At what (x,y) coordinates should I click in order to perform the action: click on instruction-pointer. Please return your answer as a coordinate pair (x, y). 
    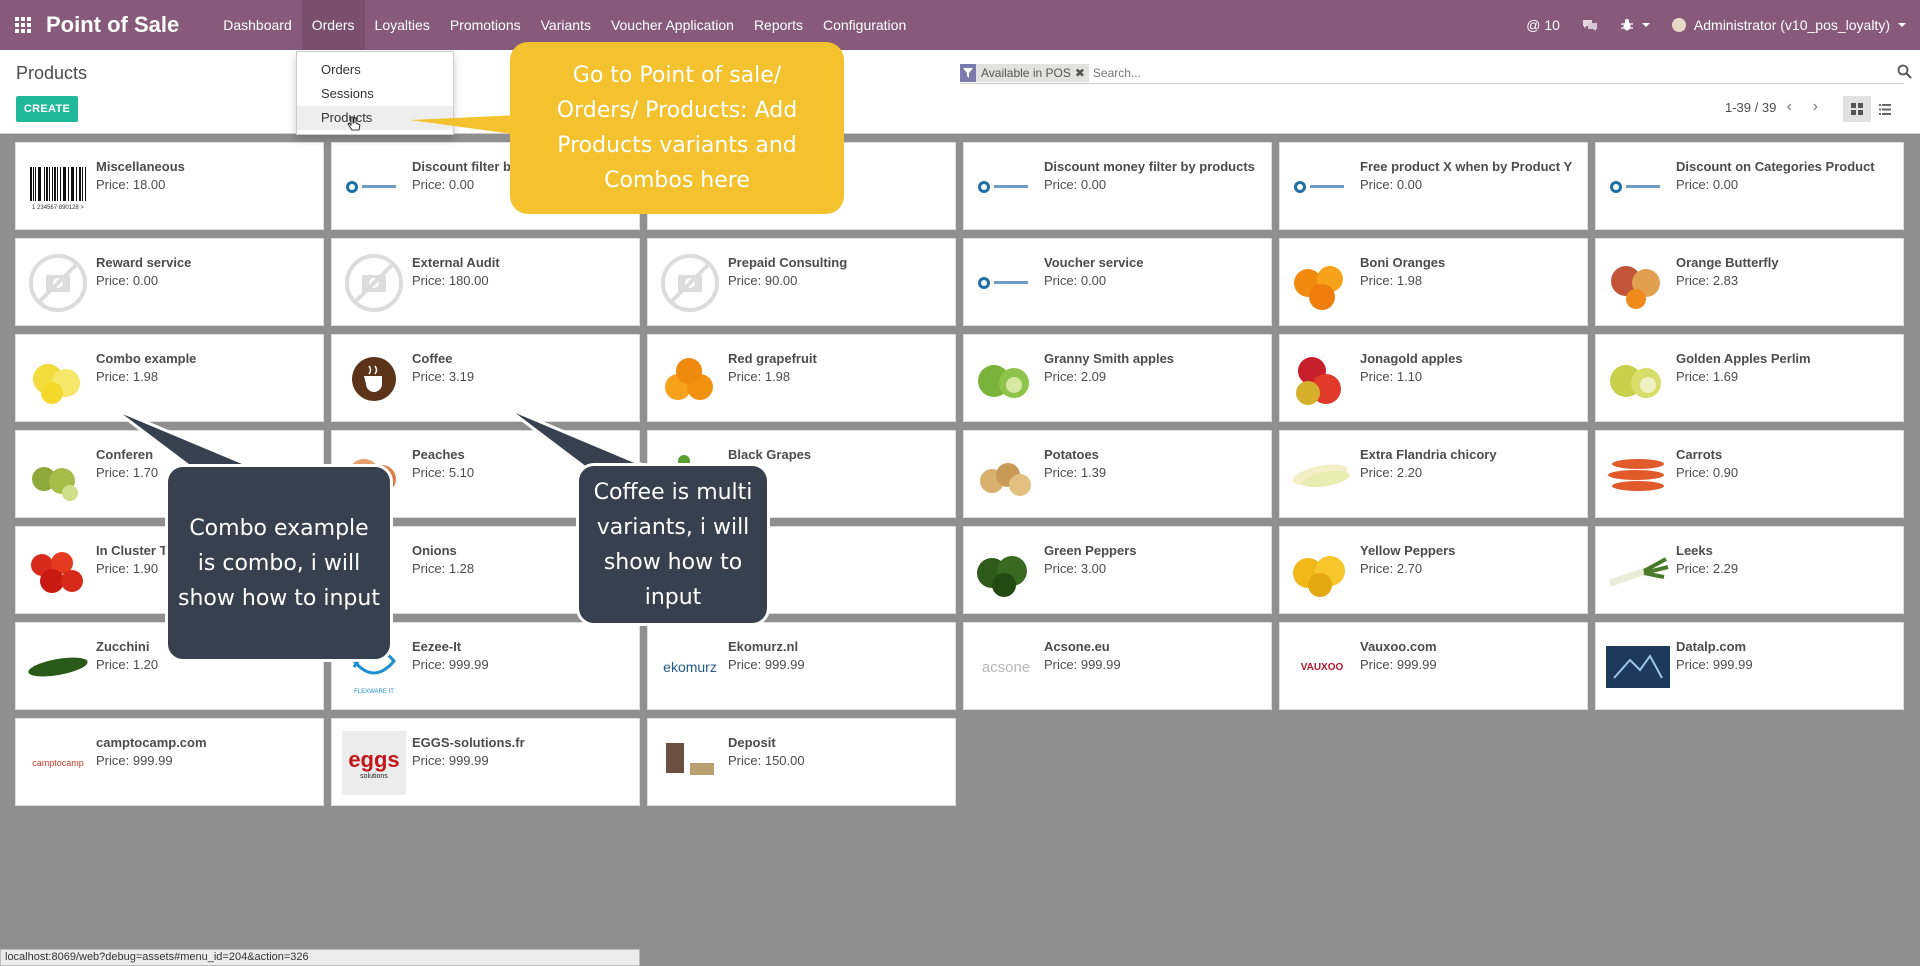
    Looking at the image, I should click on (465, 125).